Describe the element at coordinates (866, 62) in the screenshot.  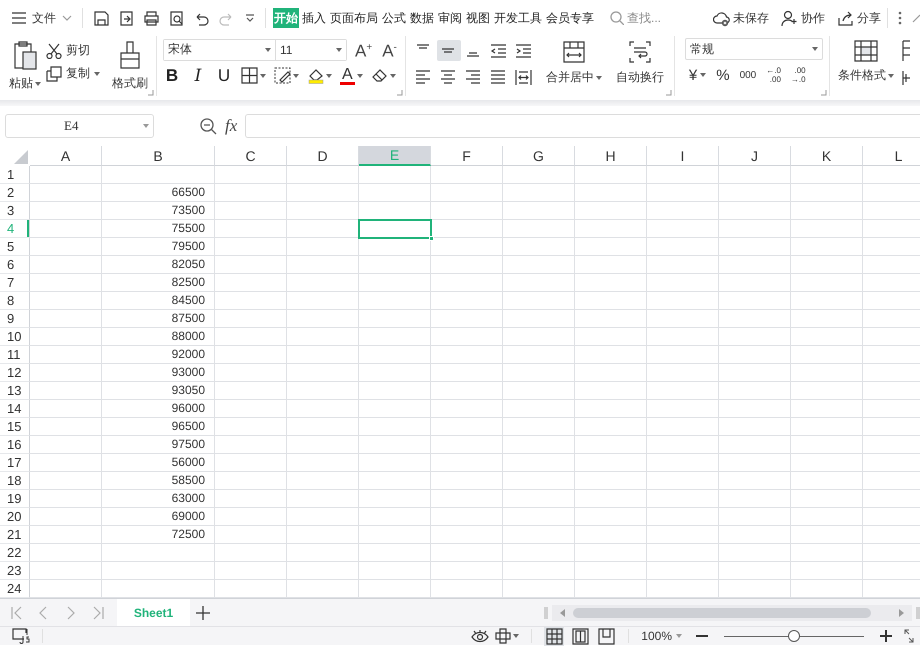
I see `conditional-format-button: 条件格式` at that location.